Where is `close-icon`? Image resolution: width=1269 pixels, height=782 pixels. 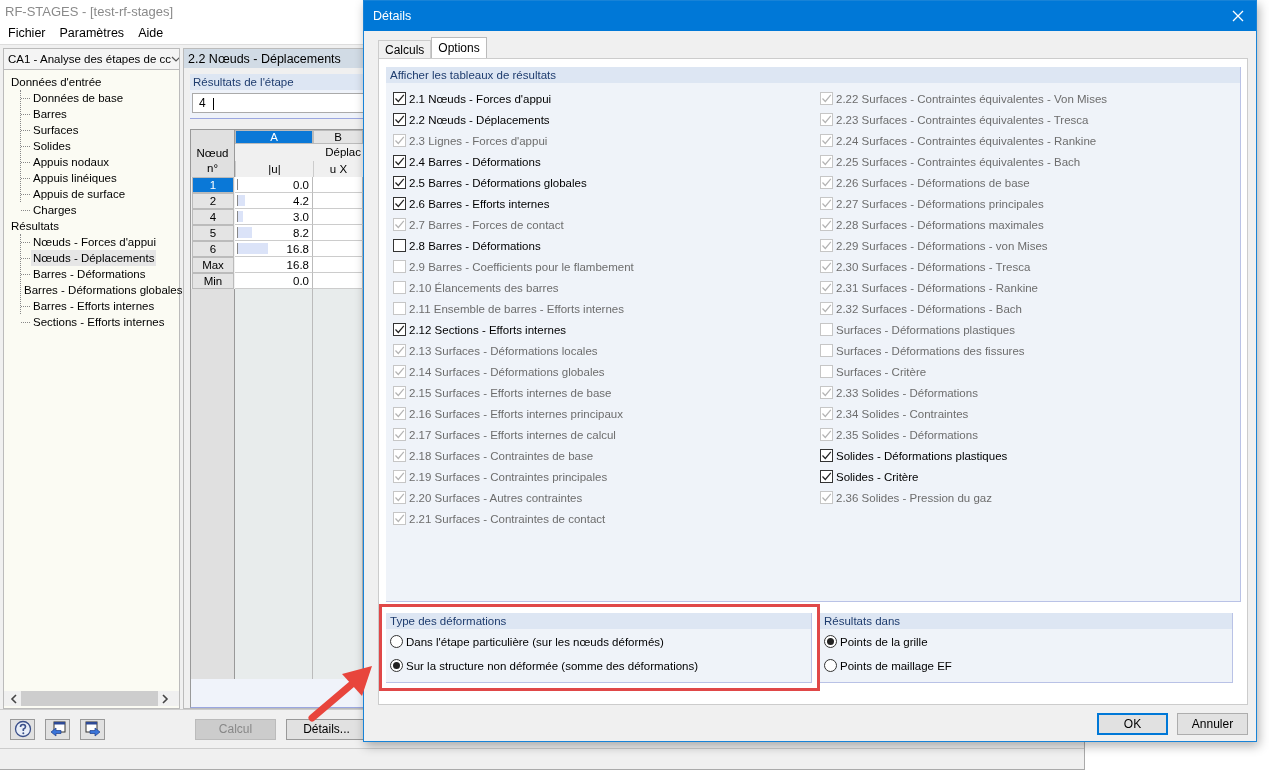 close-icon is located at coordinates (1238, 16).